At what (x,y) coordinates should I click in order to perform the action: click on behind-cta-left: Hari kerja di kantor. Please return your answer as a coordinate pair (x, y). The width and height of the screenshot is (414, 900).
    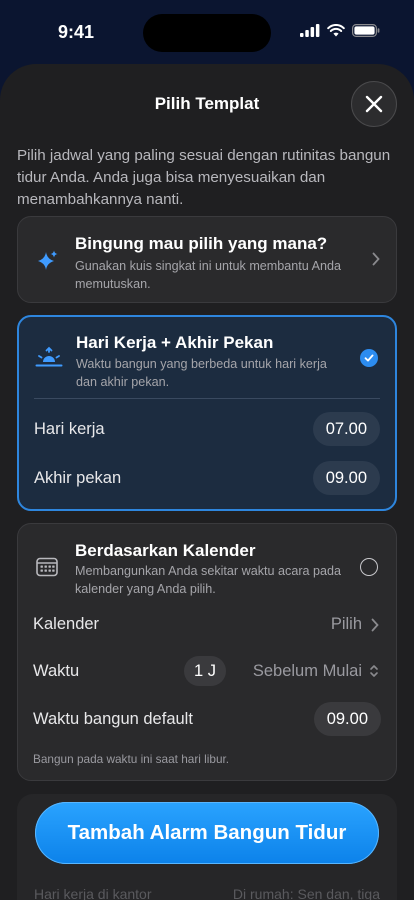
    Looking at the image, I should click on (93, 893).